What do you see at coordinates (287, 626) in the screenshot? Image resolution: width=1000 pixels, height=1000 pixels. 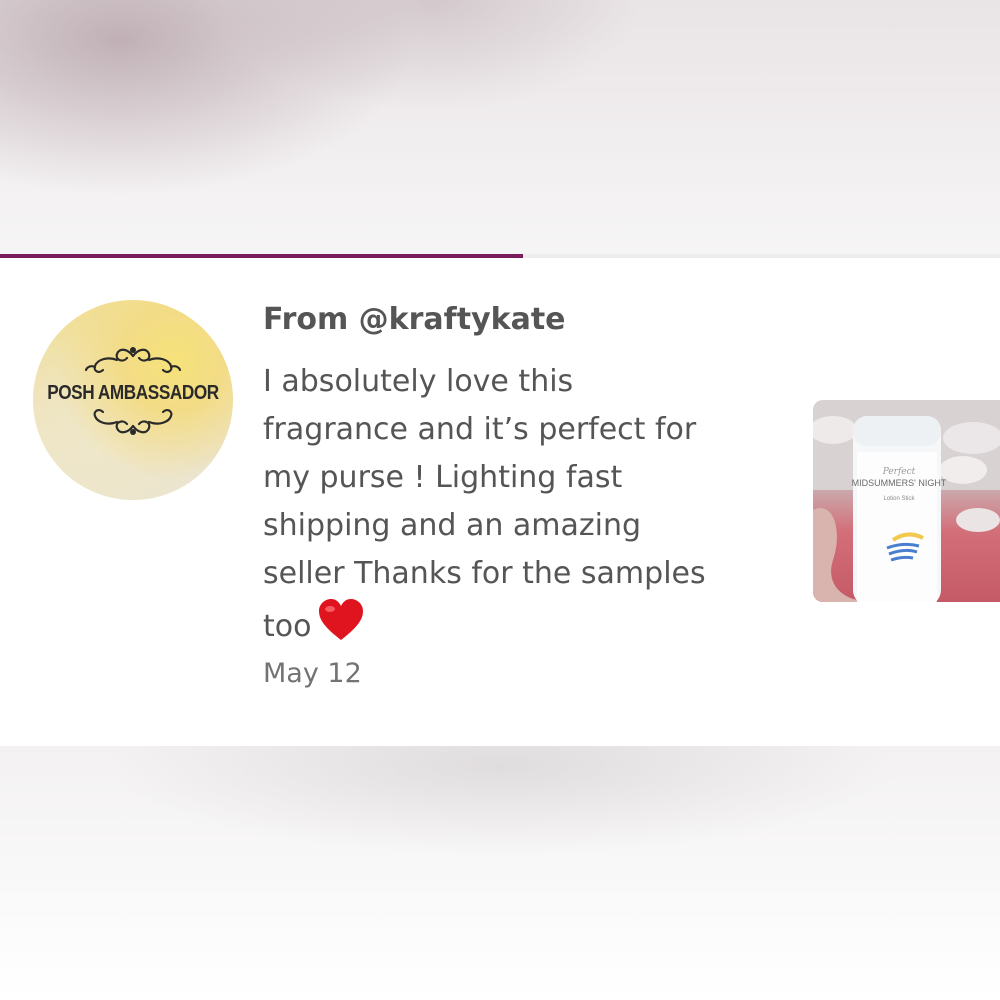 I see `comment-line-text: too` at bounding box center [287, 626].